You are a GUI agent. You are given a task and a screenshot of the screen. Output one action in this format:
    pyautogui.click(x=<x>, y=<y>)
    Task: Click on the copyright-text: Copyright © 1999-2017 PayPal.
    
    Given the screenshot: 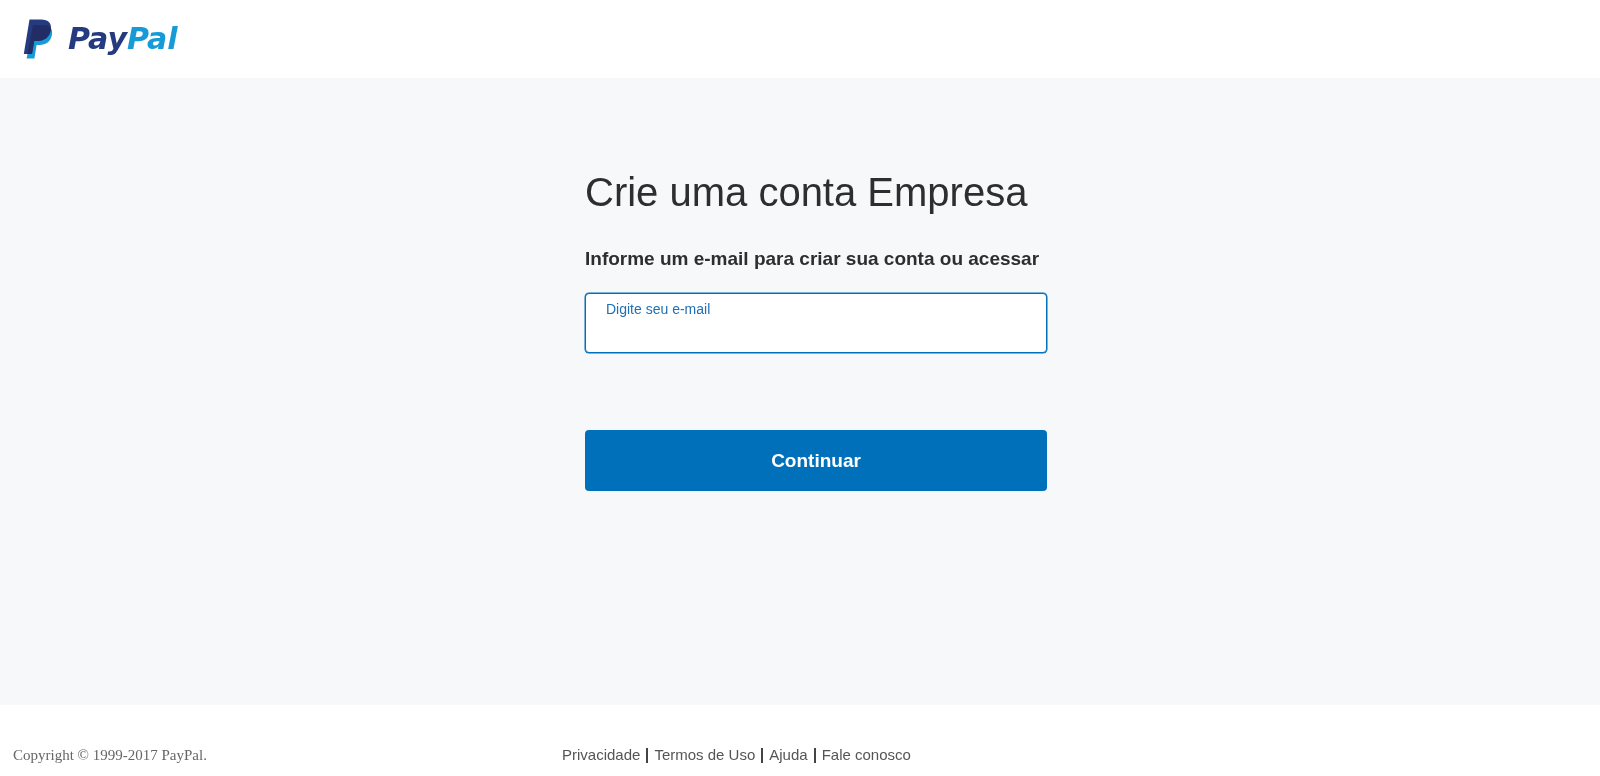 What is the action you would take?
    pyautogui.click(x=110, y=755)
    